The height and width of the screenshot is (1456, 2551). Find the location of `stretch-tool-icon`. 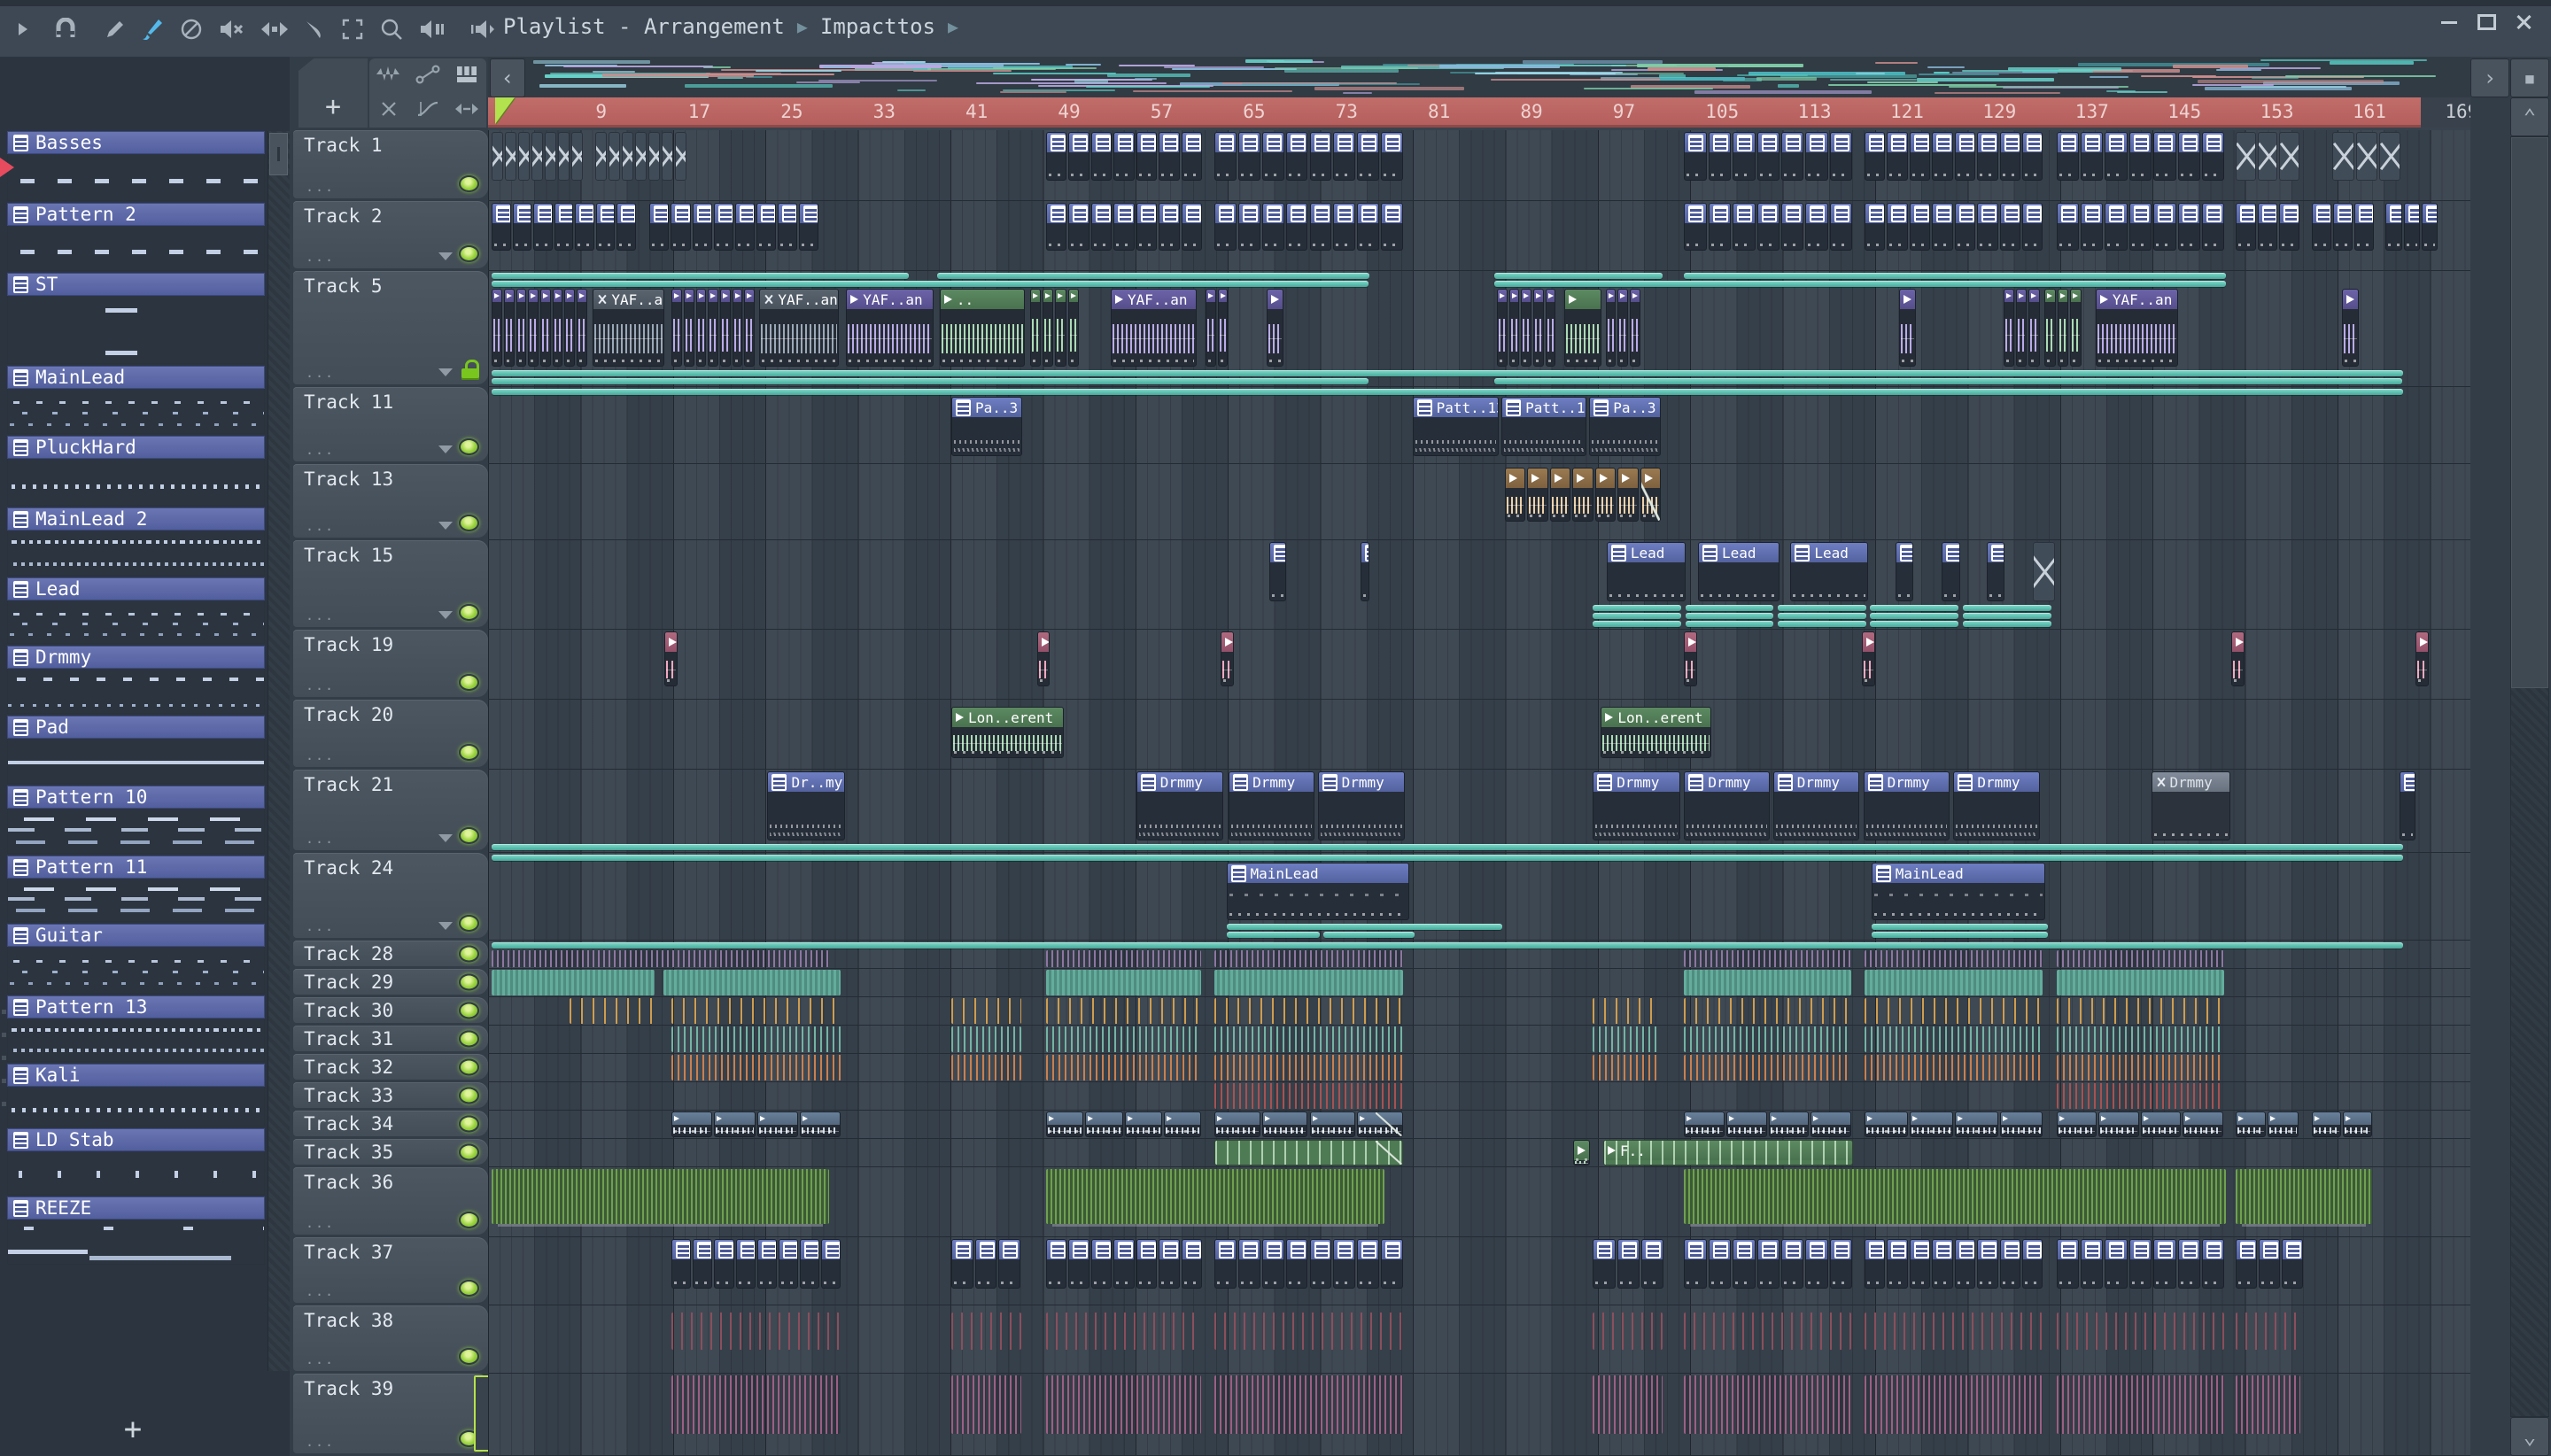

stretch-tool-icon is located at coordinates (466, 110).